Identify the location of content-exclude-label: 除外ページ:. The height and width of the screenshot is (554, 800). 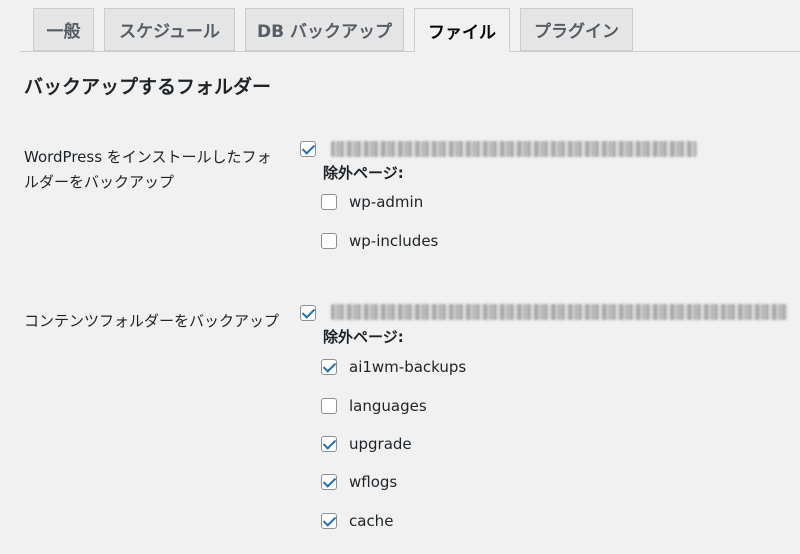
(363, 337).